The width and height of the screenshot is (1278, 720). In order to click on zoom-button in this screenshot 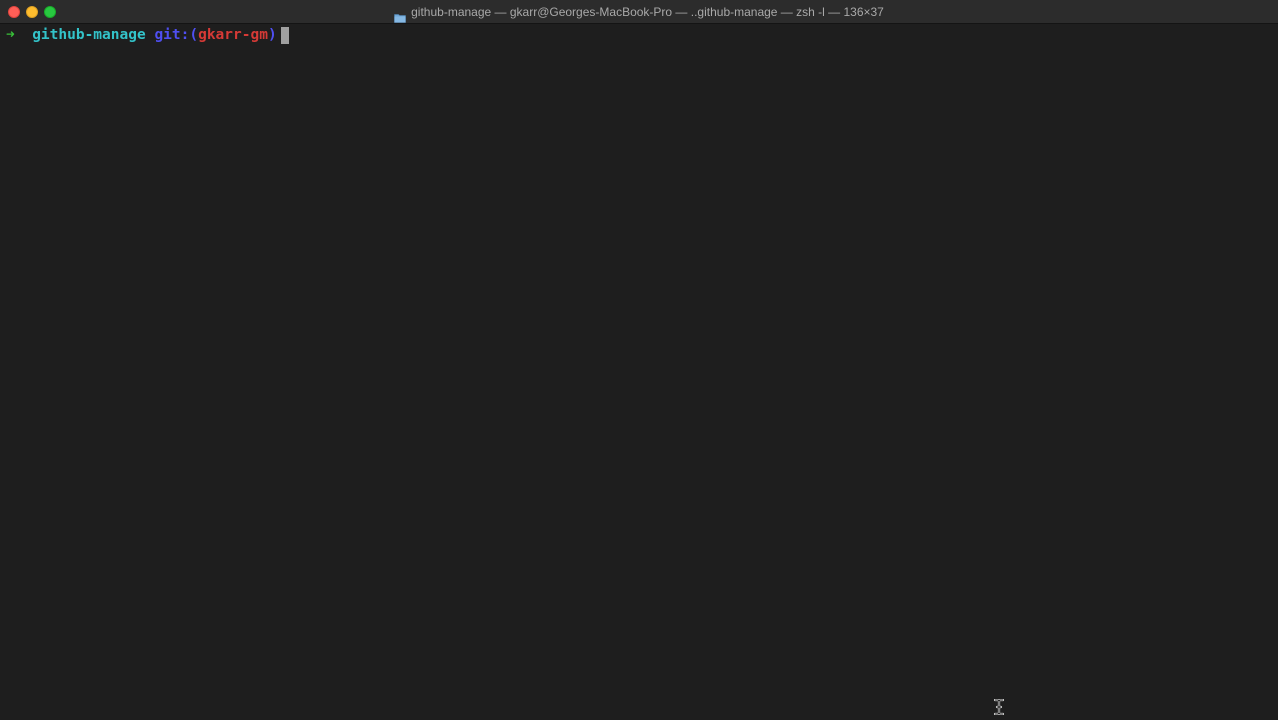, I will do `click(50, 12)`.